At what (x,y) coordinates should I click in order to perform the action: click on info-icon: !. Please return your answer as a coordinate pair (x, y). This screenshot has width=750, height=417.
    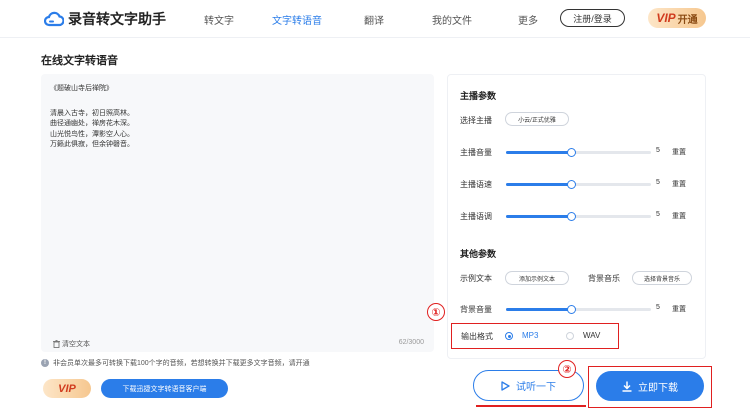
    Looking at the image, I should click on (45, 363).